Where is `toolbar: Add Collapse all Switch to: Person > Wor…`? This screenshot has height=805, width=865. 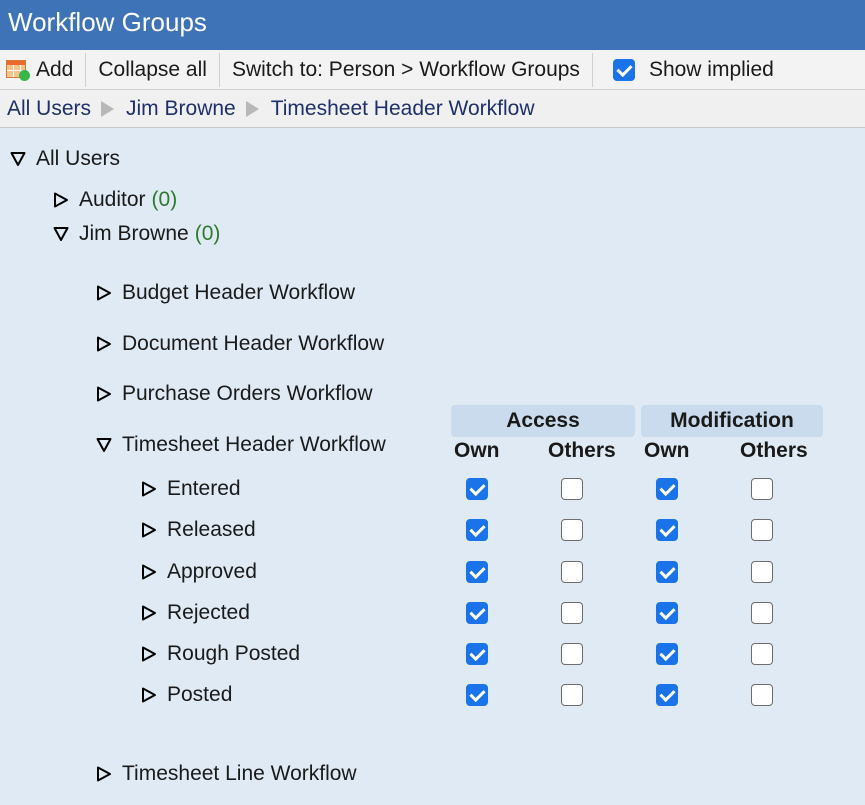 toolbar: Add Collapse all Switch to: Person > Wor… is located at coordinates (432, 70).